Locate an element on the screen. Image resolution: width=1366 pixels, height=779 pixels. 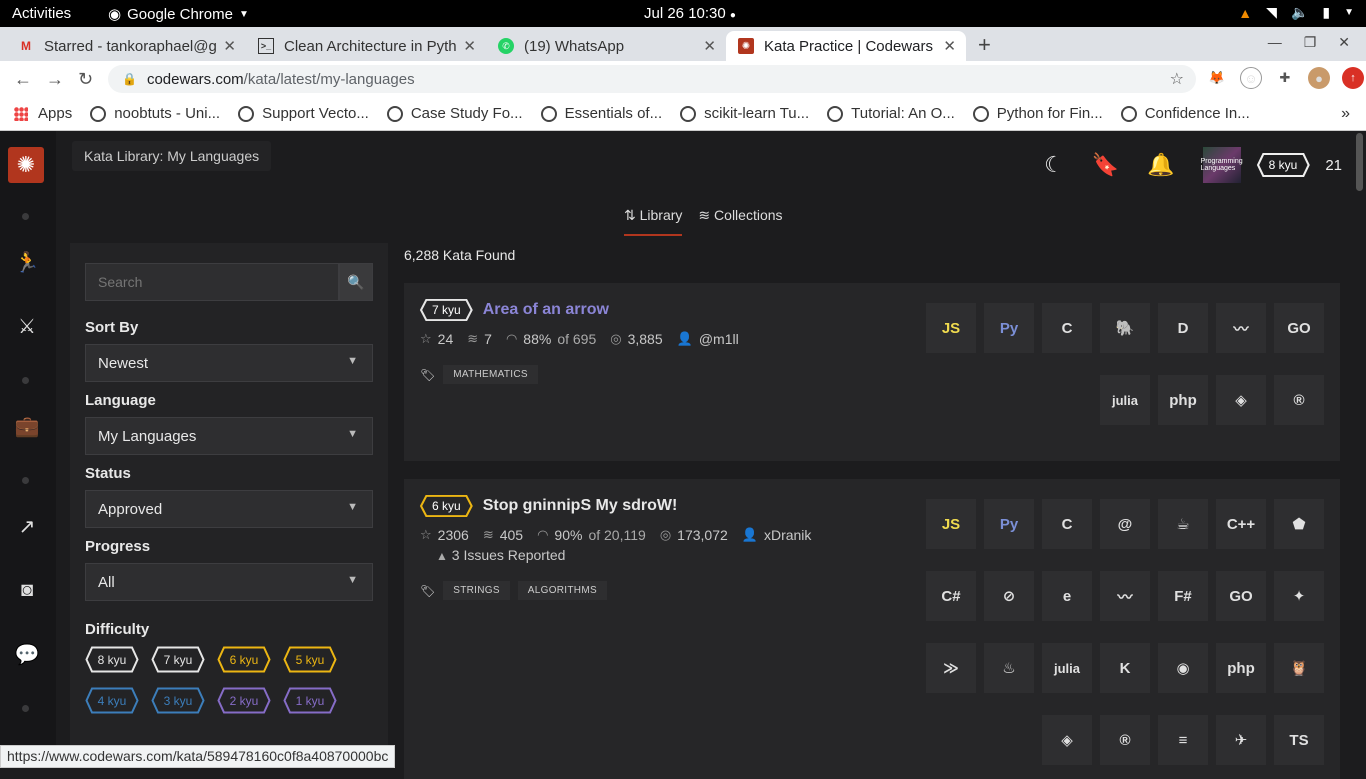
briefcase-icon: 💼 is located at coordinates (27, 426).